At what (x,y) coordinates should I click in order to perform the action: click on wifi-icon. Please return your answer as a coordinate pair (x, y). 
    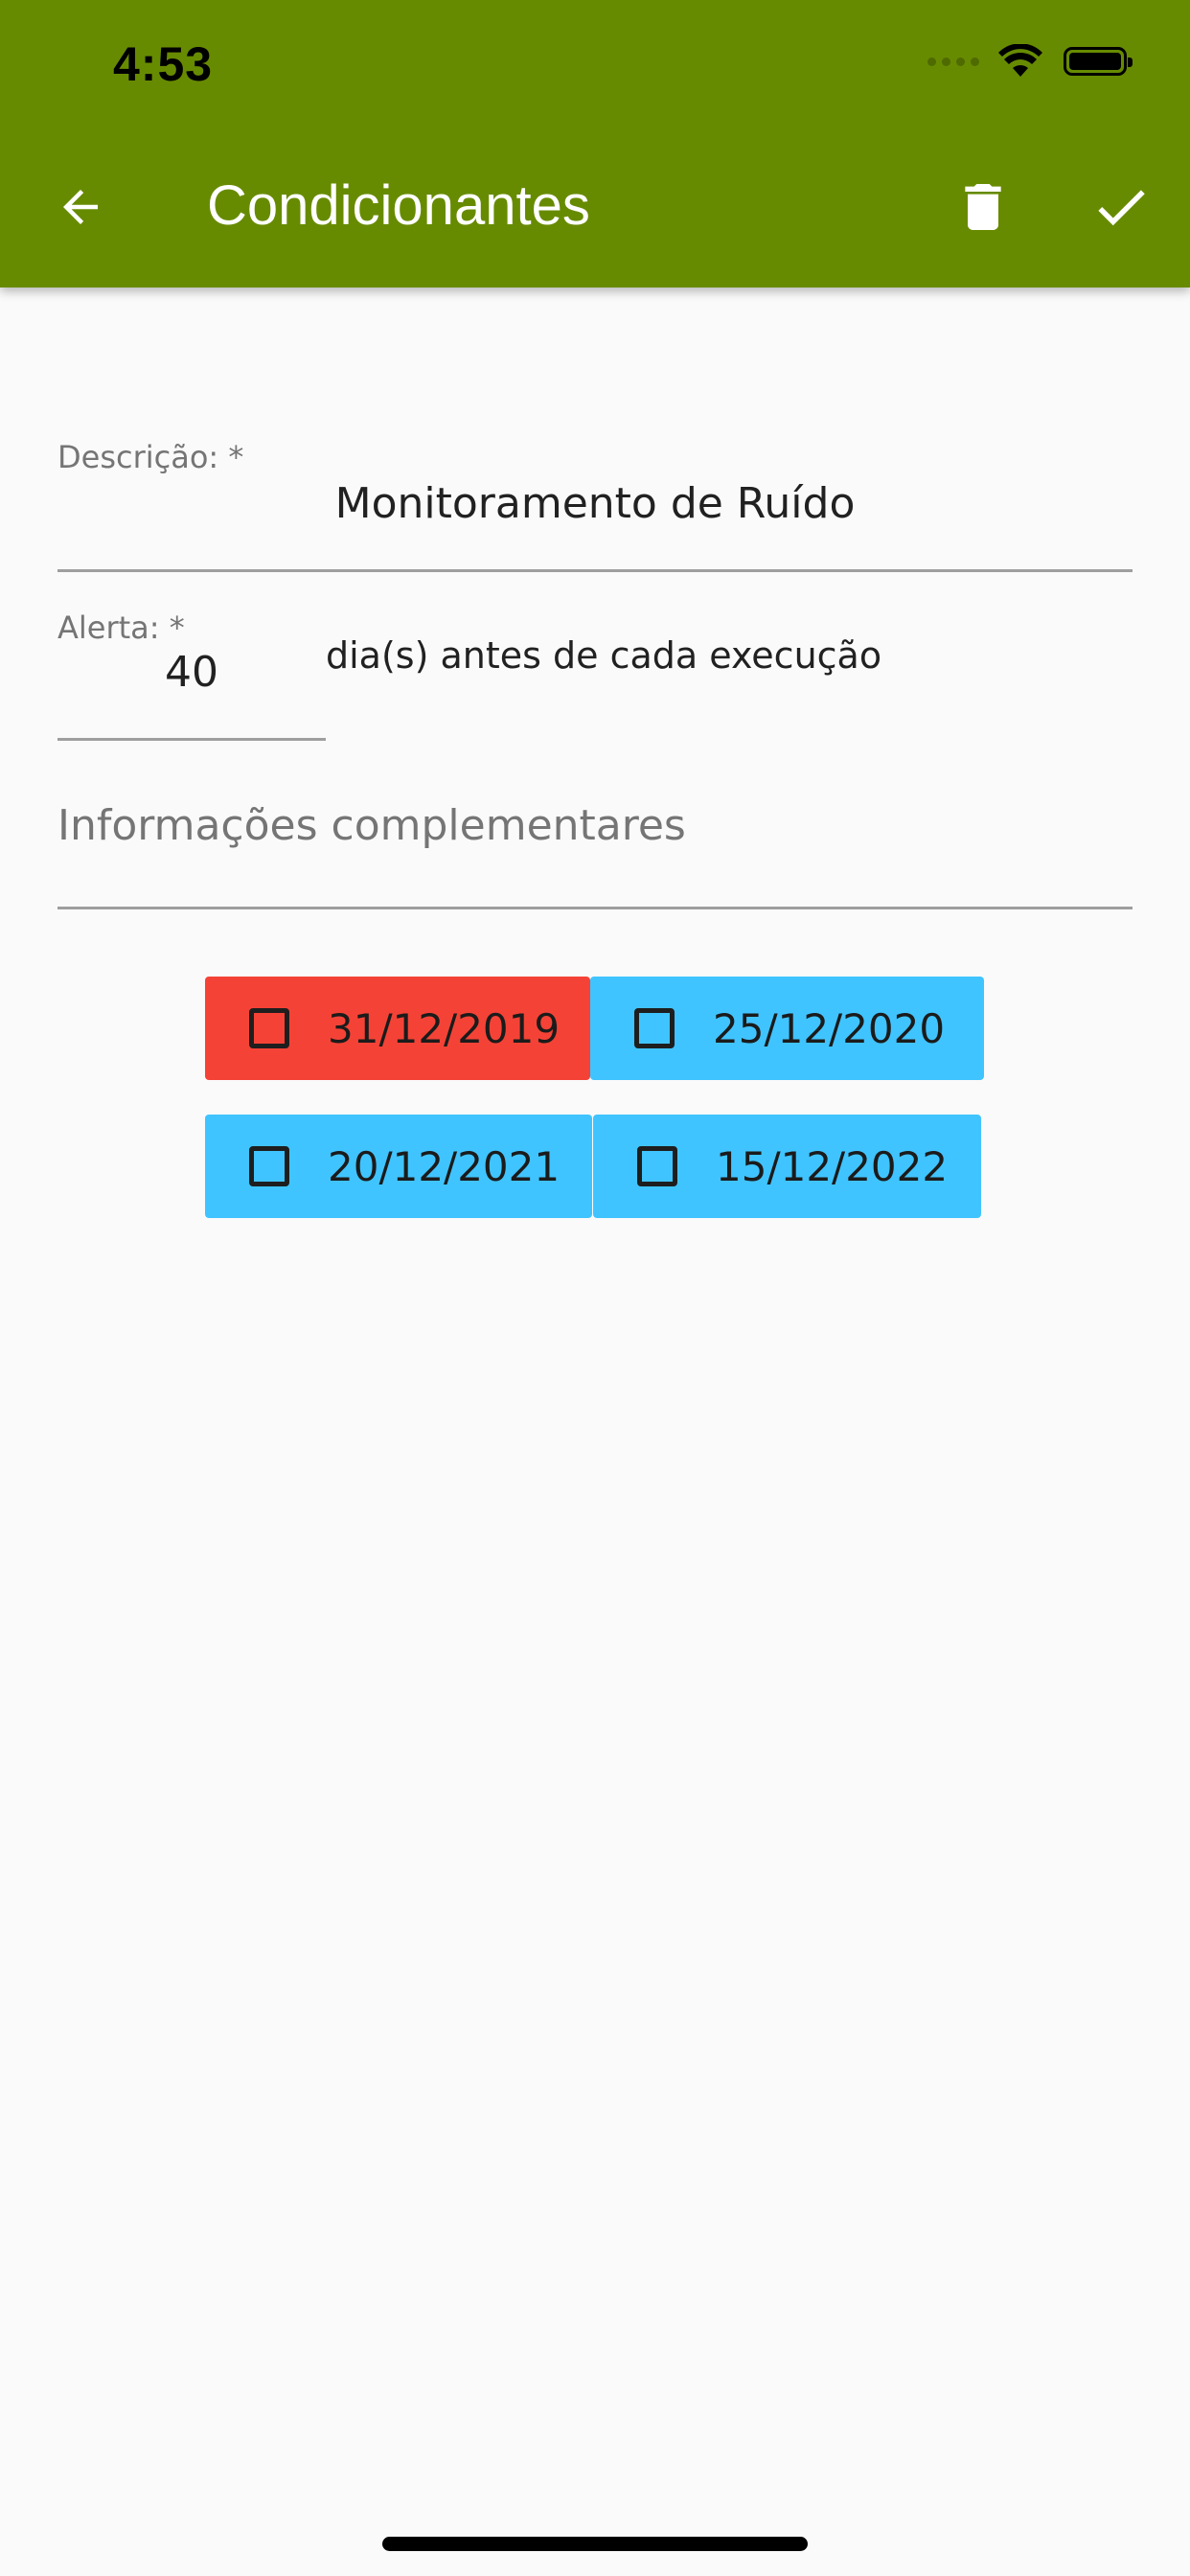
    Looking at the image, I should click on (1020, 60).